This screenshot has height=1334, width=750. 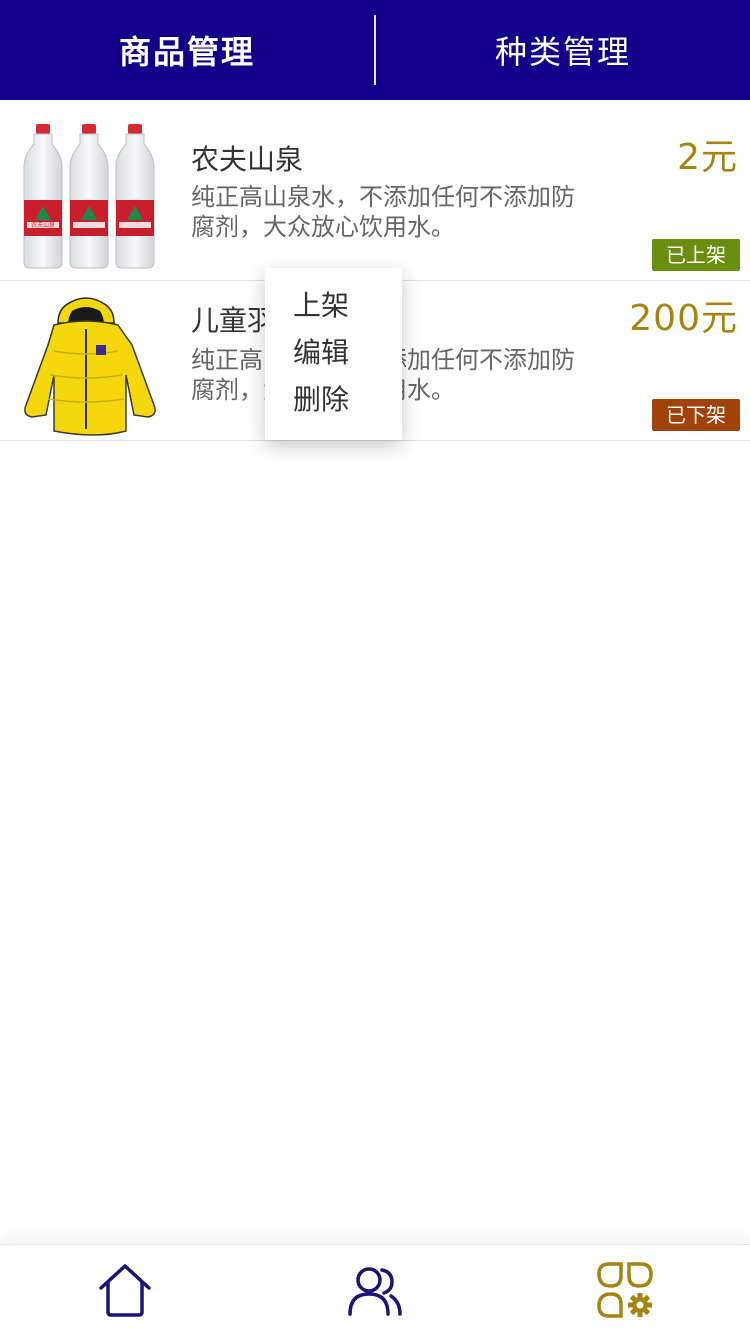 What do you see at coordinates (333, 399) in the screenshot?
I see `menu-item-delete: 删除` at bounding box center [333, 399].